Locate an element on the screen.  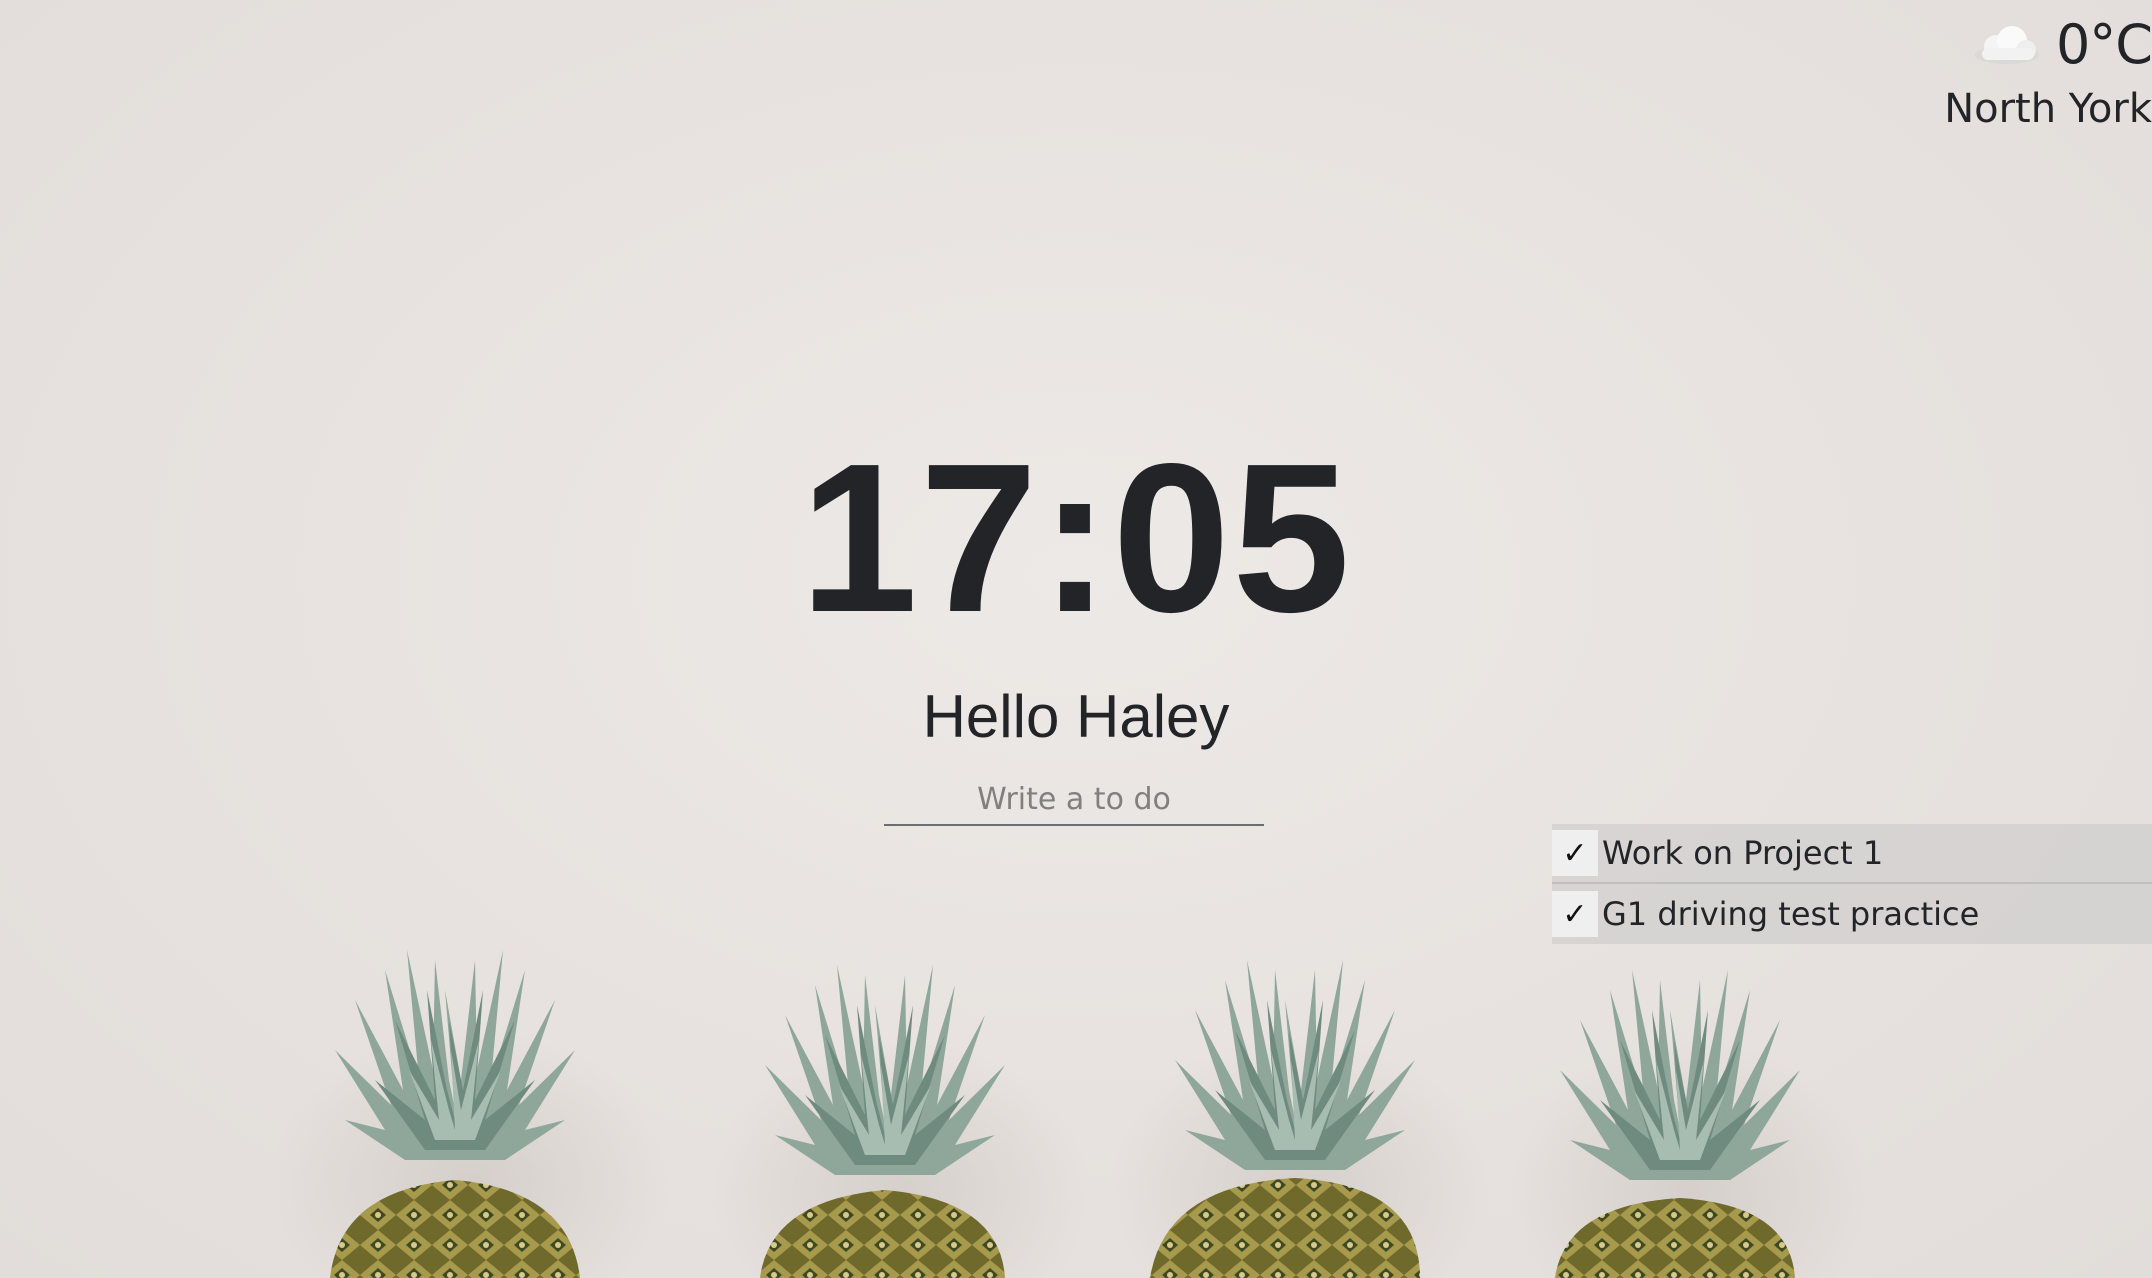
todo-form is located at coordinates (1074, 801).